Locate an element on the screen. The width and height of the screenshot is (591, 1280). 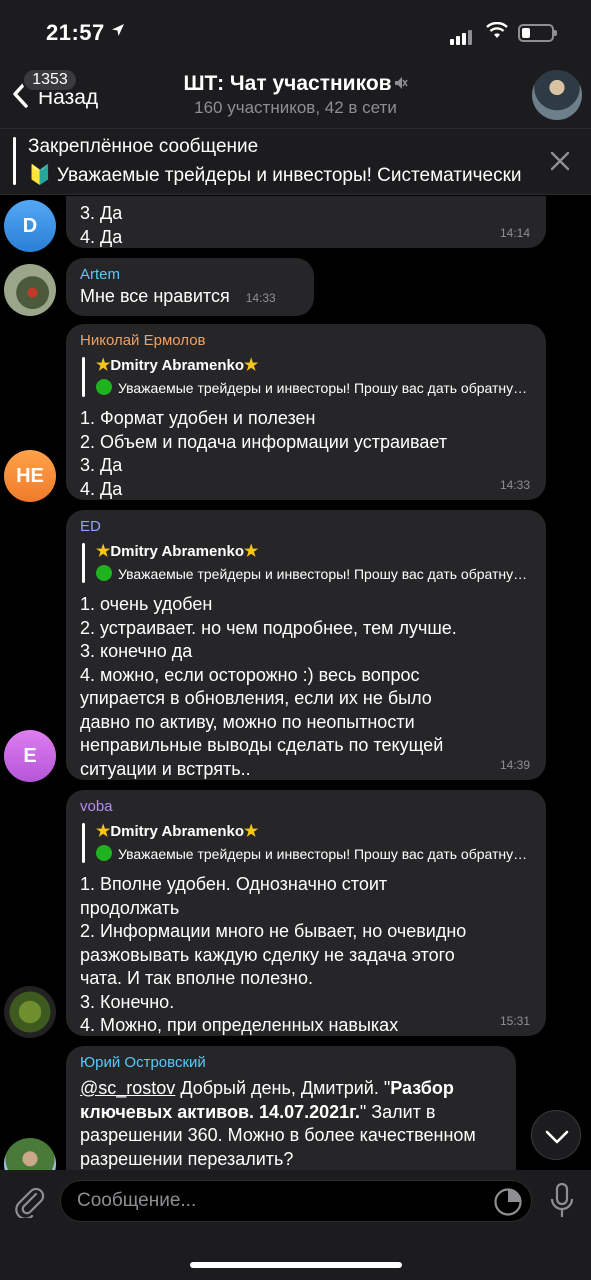
home-indicator is located at coordinates (296, 1265).